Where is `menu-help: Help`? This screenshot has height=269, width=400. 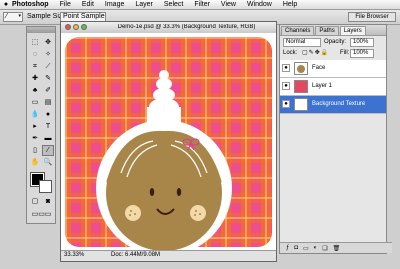
menu-help: Help is located at coordinates (290, 4).